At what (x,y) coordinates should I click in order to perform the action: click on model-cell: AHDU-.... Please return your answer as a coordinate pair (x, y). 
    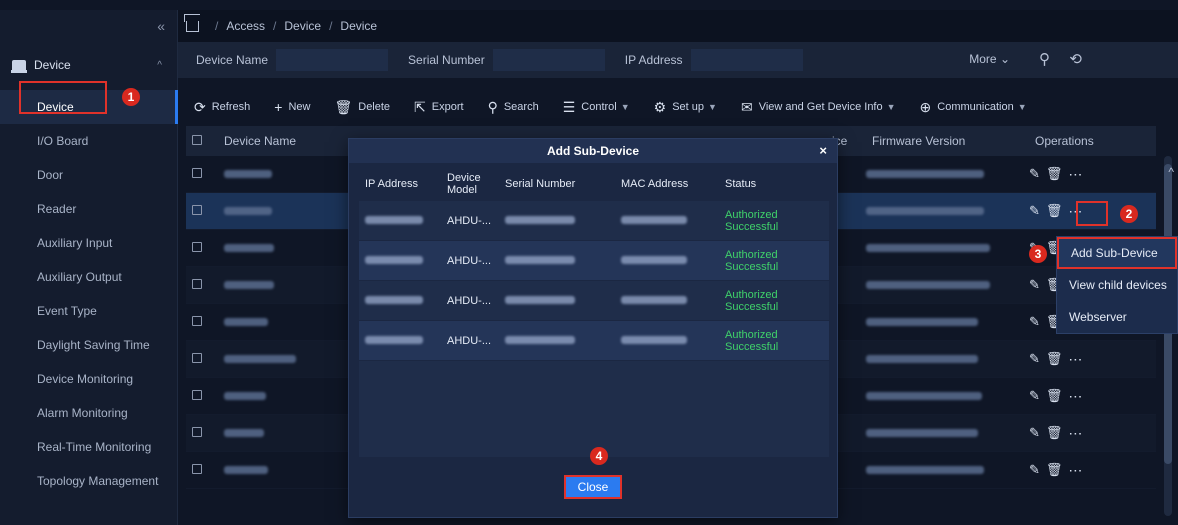
    Looking at the image, I should click on (469, 220).